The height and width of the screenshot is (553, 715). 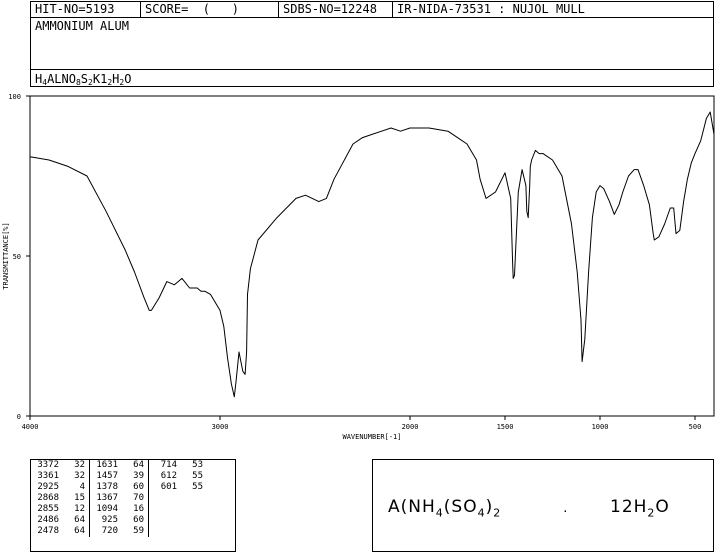 I want to click on peak-transmittance: 70, so click(x=134, y=498).